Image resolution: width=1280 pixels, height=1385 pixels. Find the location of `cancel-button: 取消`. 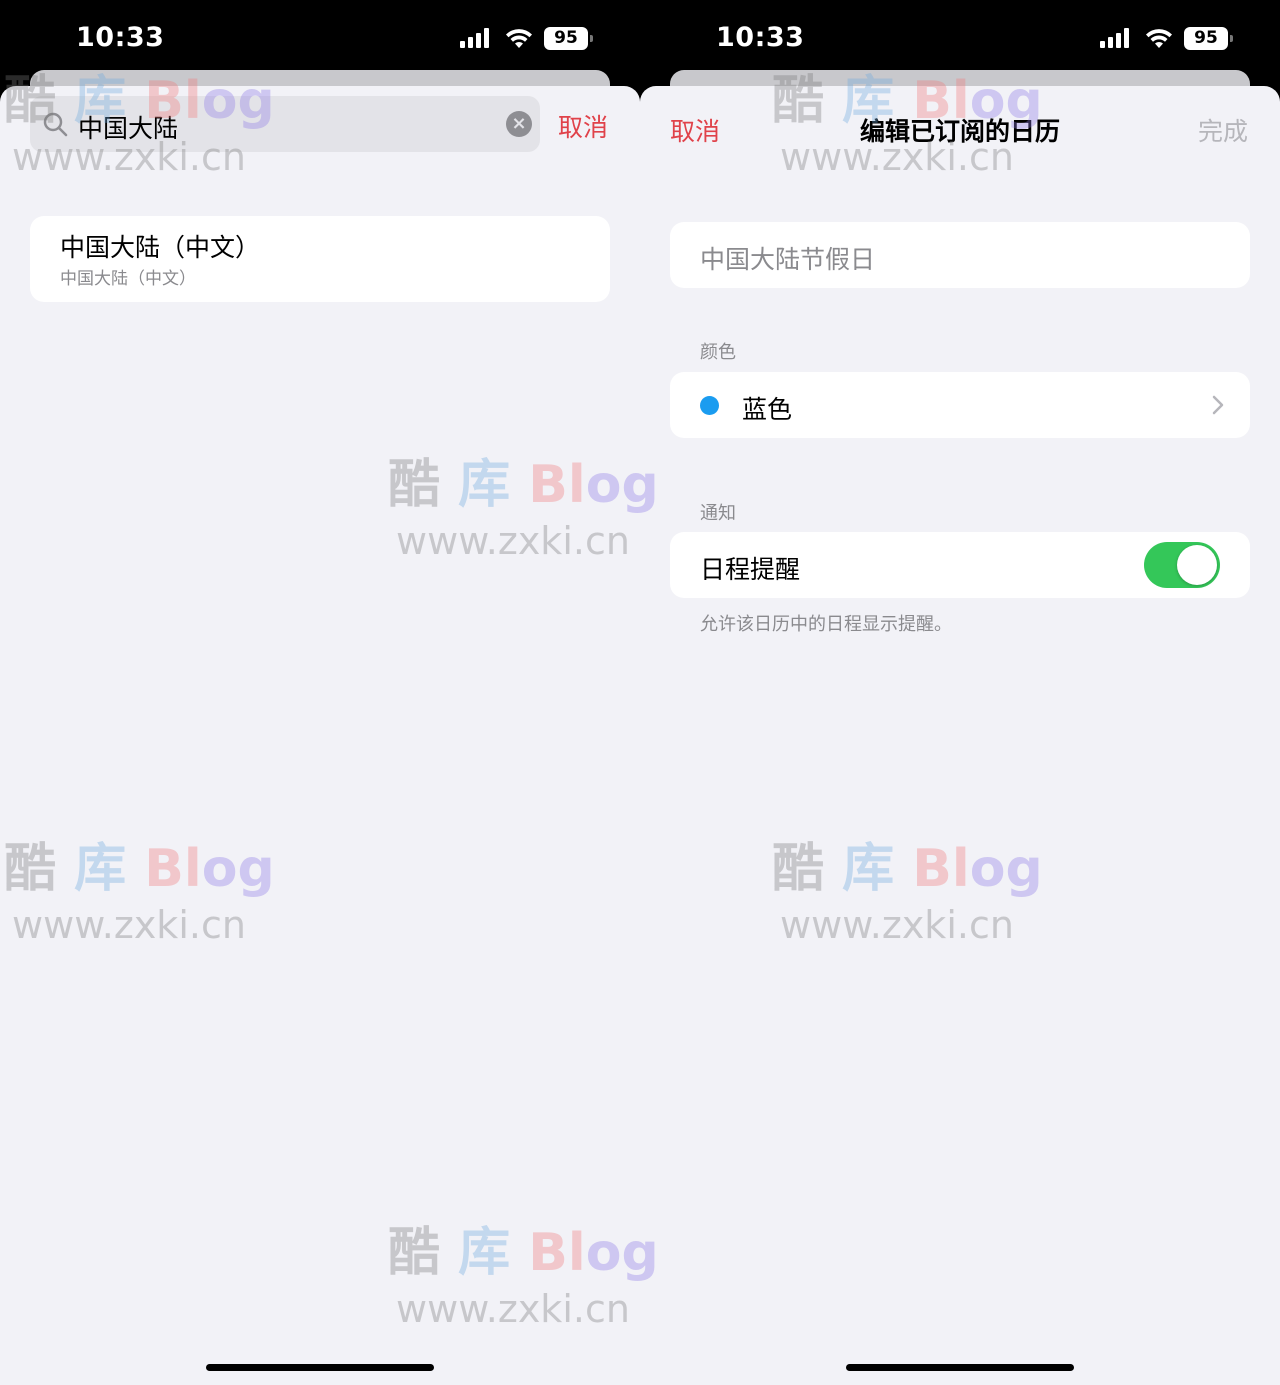

cancel-button: 取消 is located at coordinates (695, 130).